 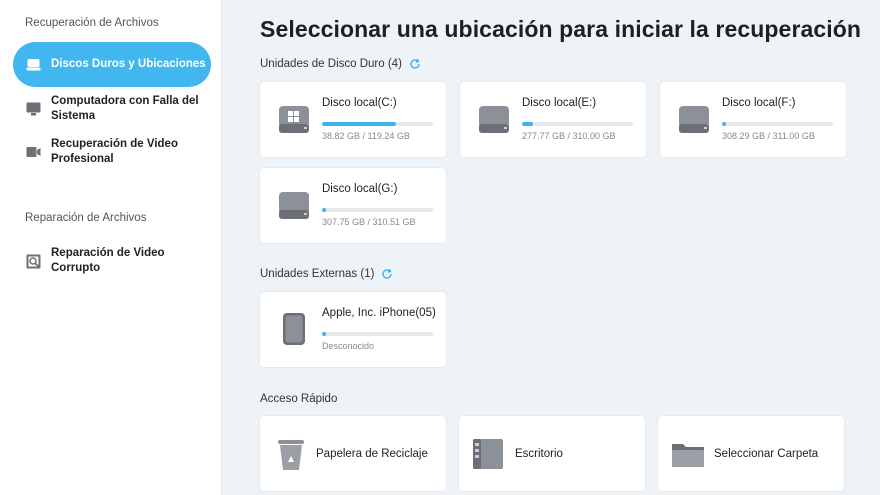 What do you see at coordinates (33, 152) in the screenshot?
I see `video-camera-icon` at bounding box center [33, 152].